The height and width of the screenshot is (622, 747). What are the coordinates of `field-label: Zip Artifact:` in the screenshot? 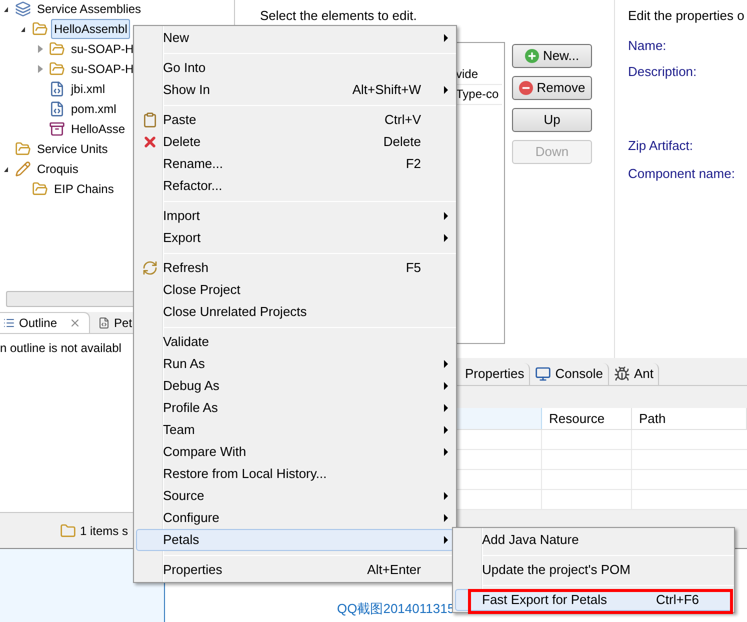 It's located at (661, 145).